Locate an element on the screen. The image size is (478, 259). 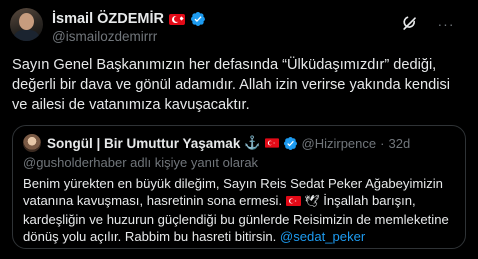
grok-icon is located at coordinates (410, 24).